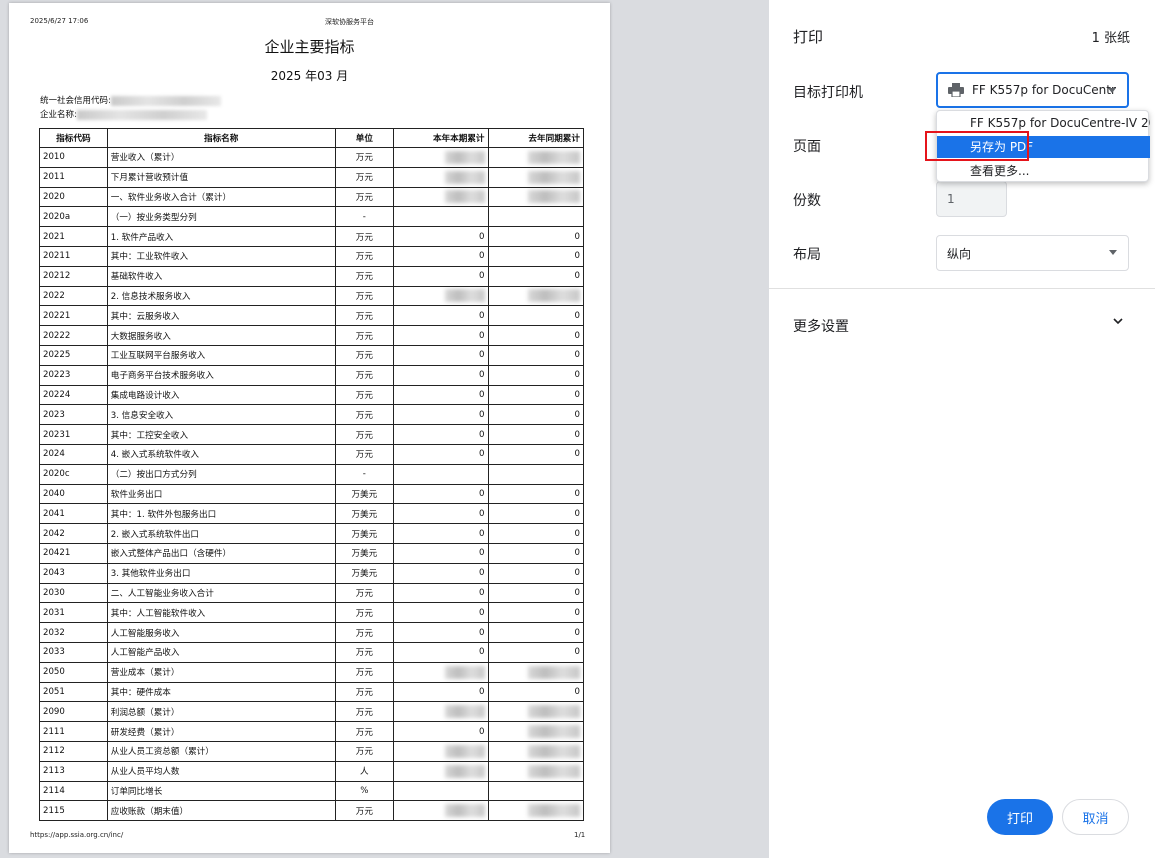  I want to click on table-row: 20211 其中：工业软件收入 万元 0 0, so click(312, 256).